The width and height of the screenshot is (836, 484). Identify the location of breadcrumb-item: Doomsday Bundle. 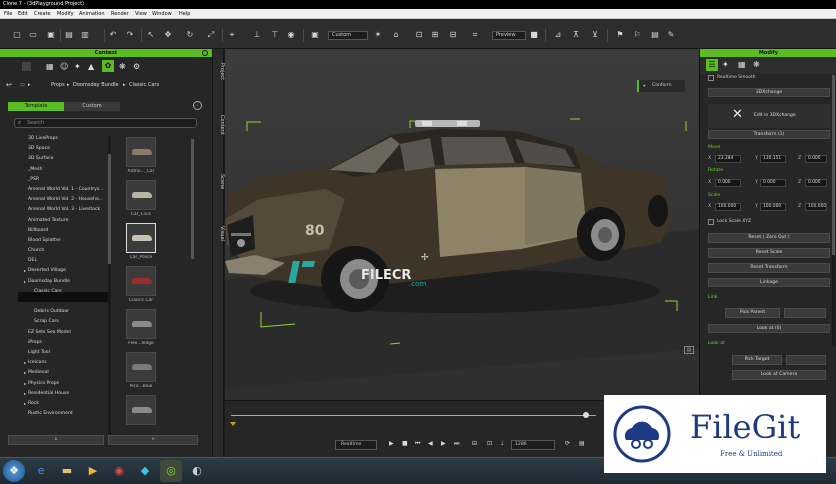
(96, 85).